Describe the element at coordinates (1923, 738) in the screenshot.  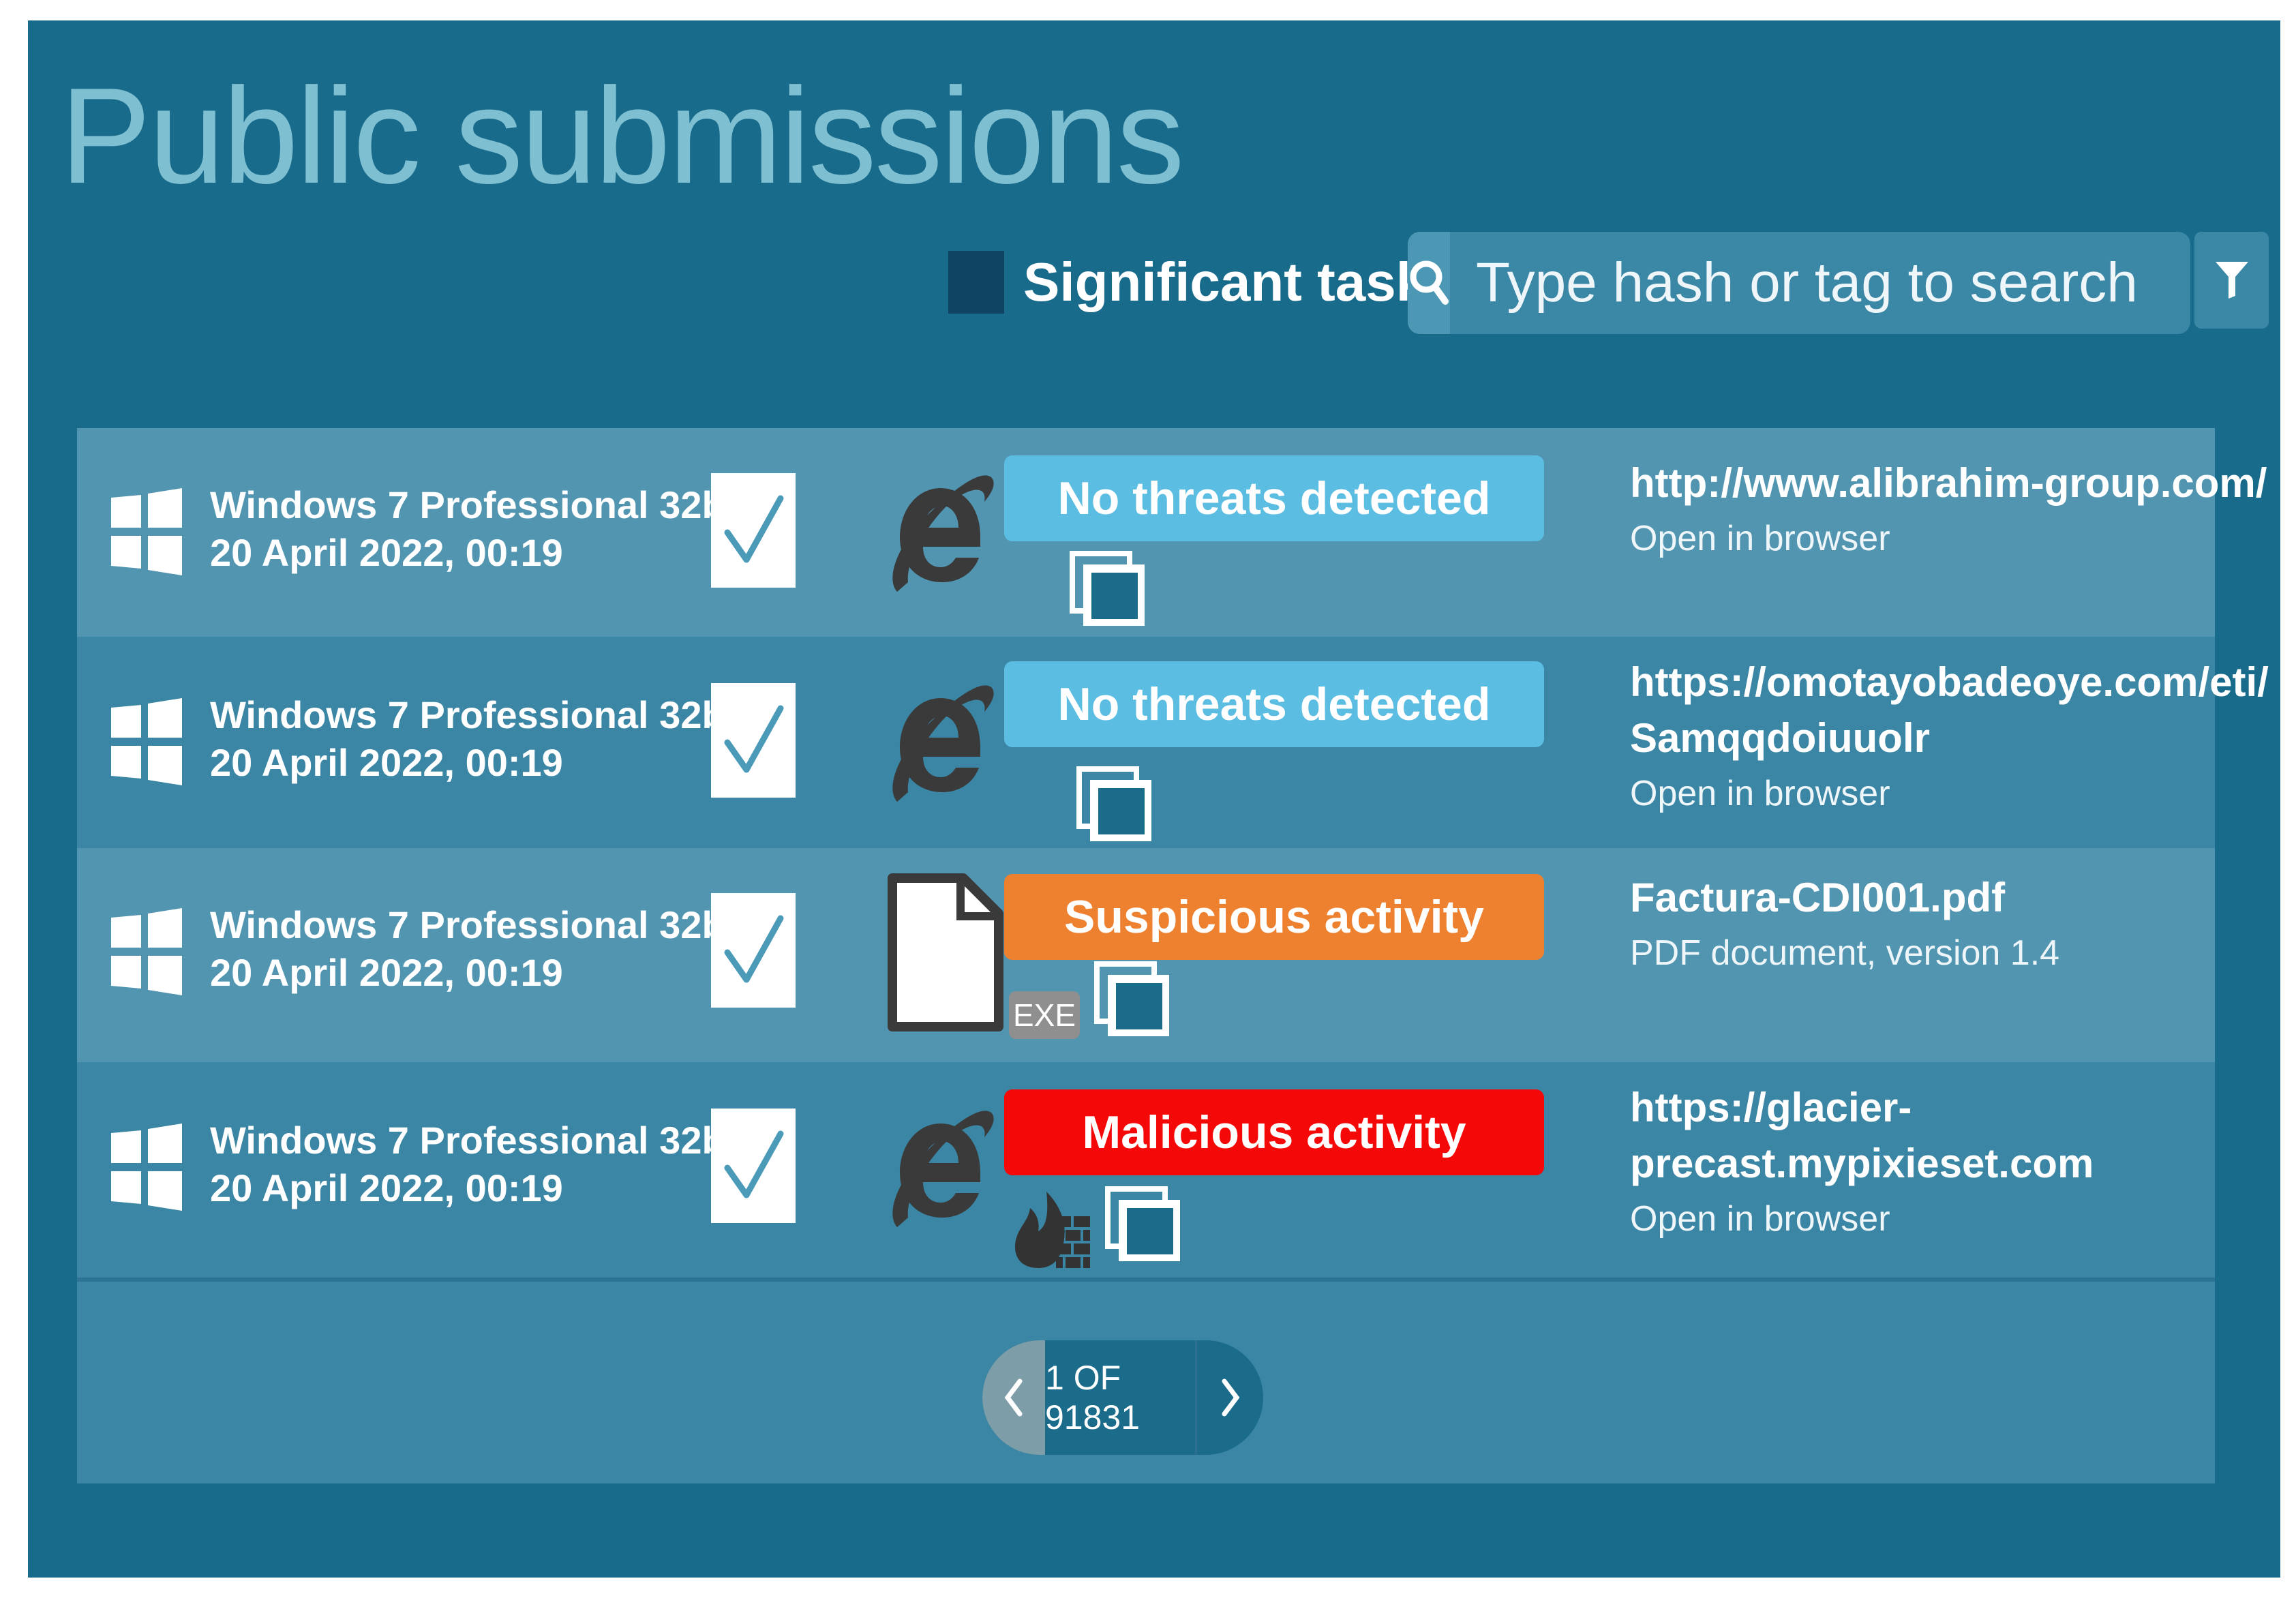
I see `submission-name-cont: Samqqdoiuuolr` at that location.